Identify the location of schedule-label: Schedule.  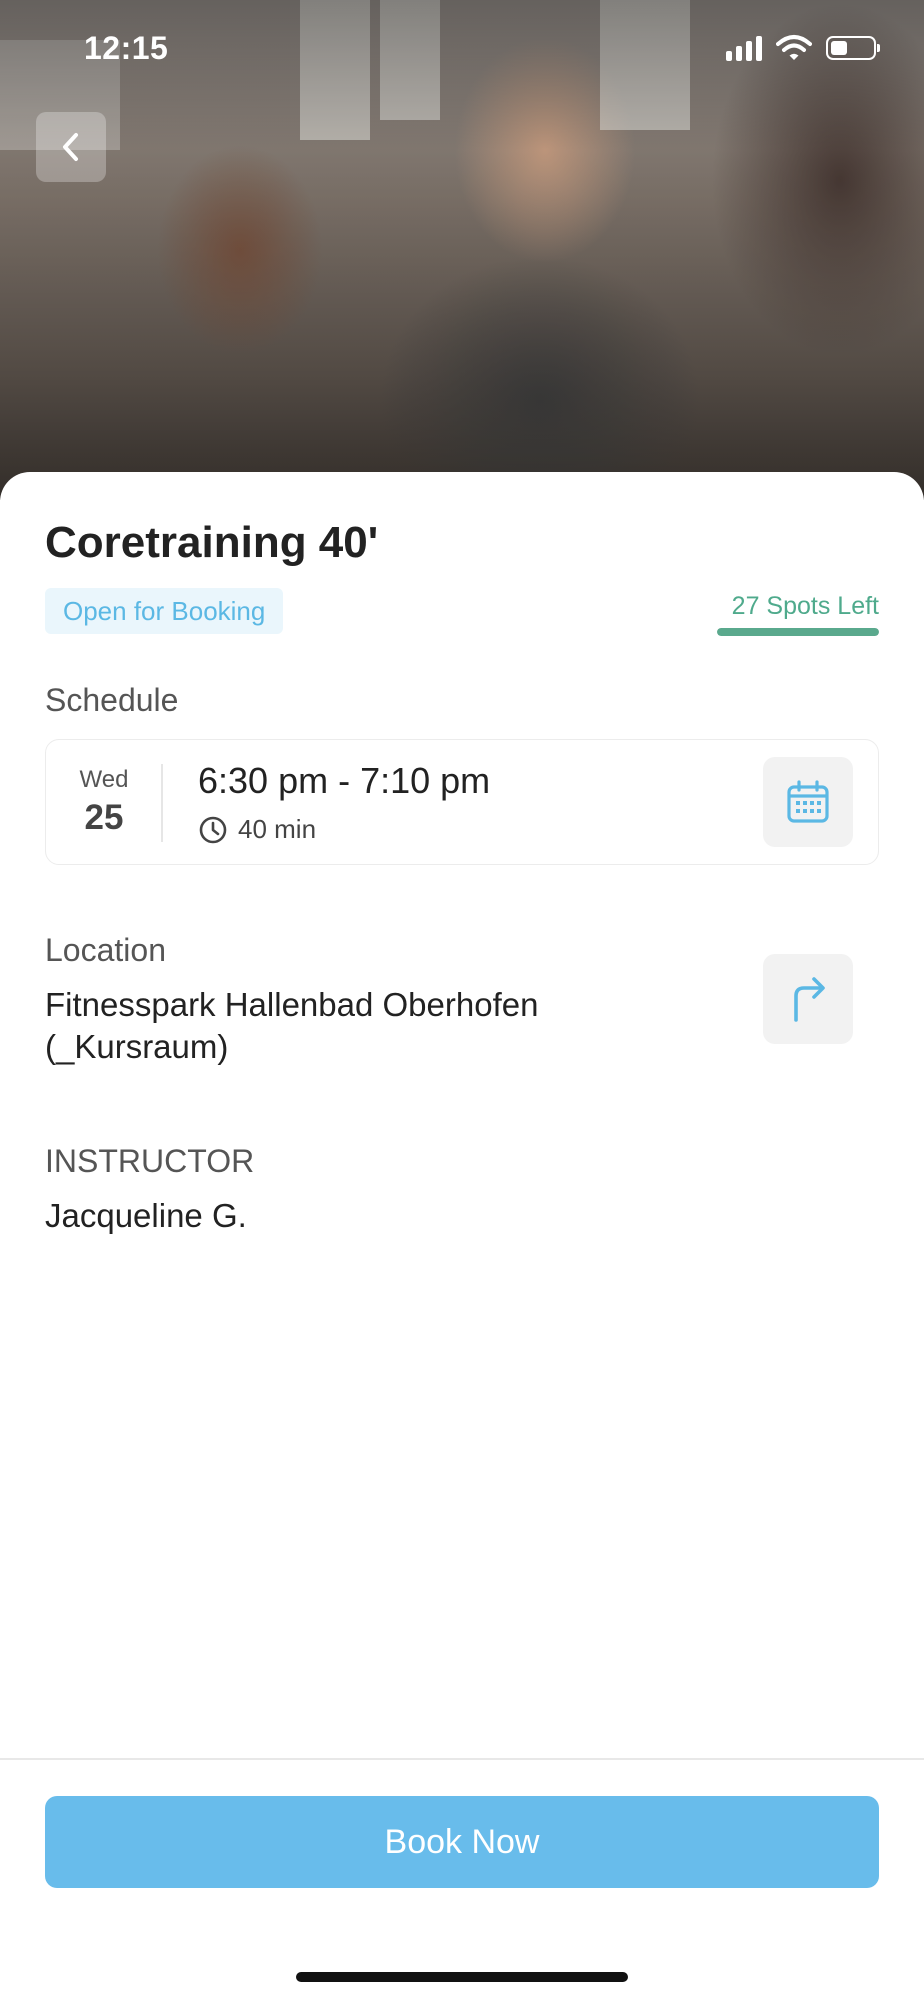
(112, 700).